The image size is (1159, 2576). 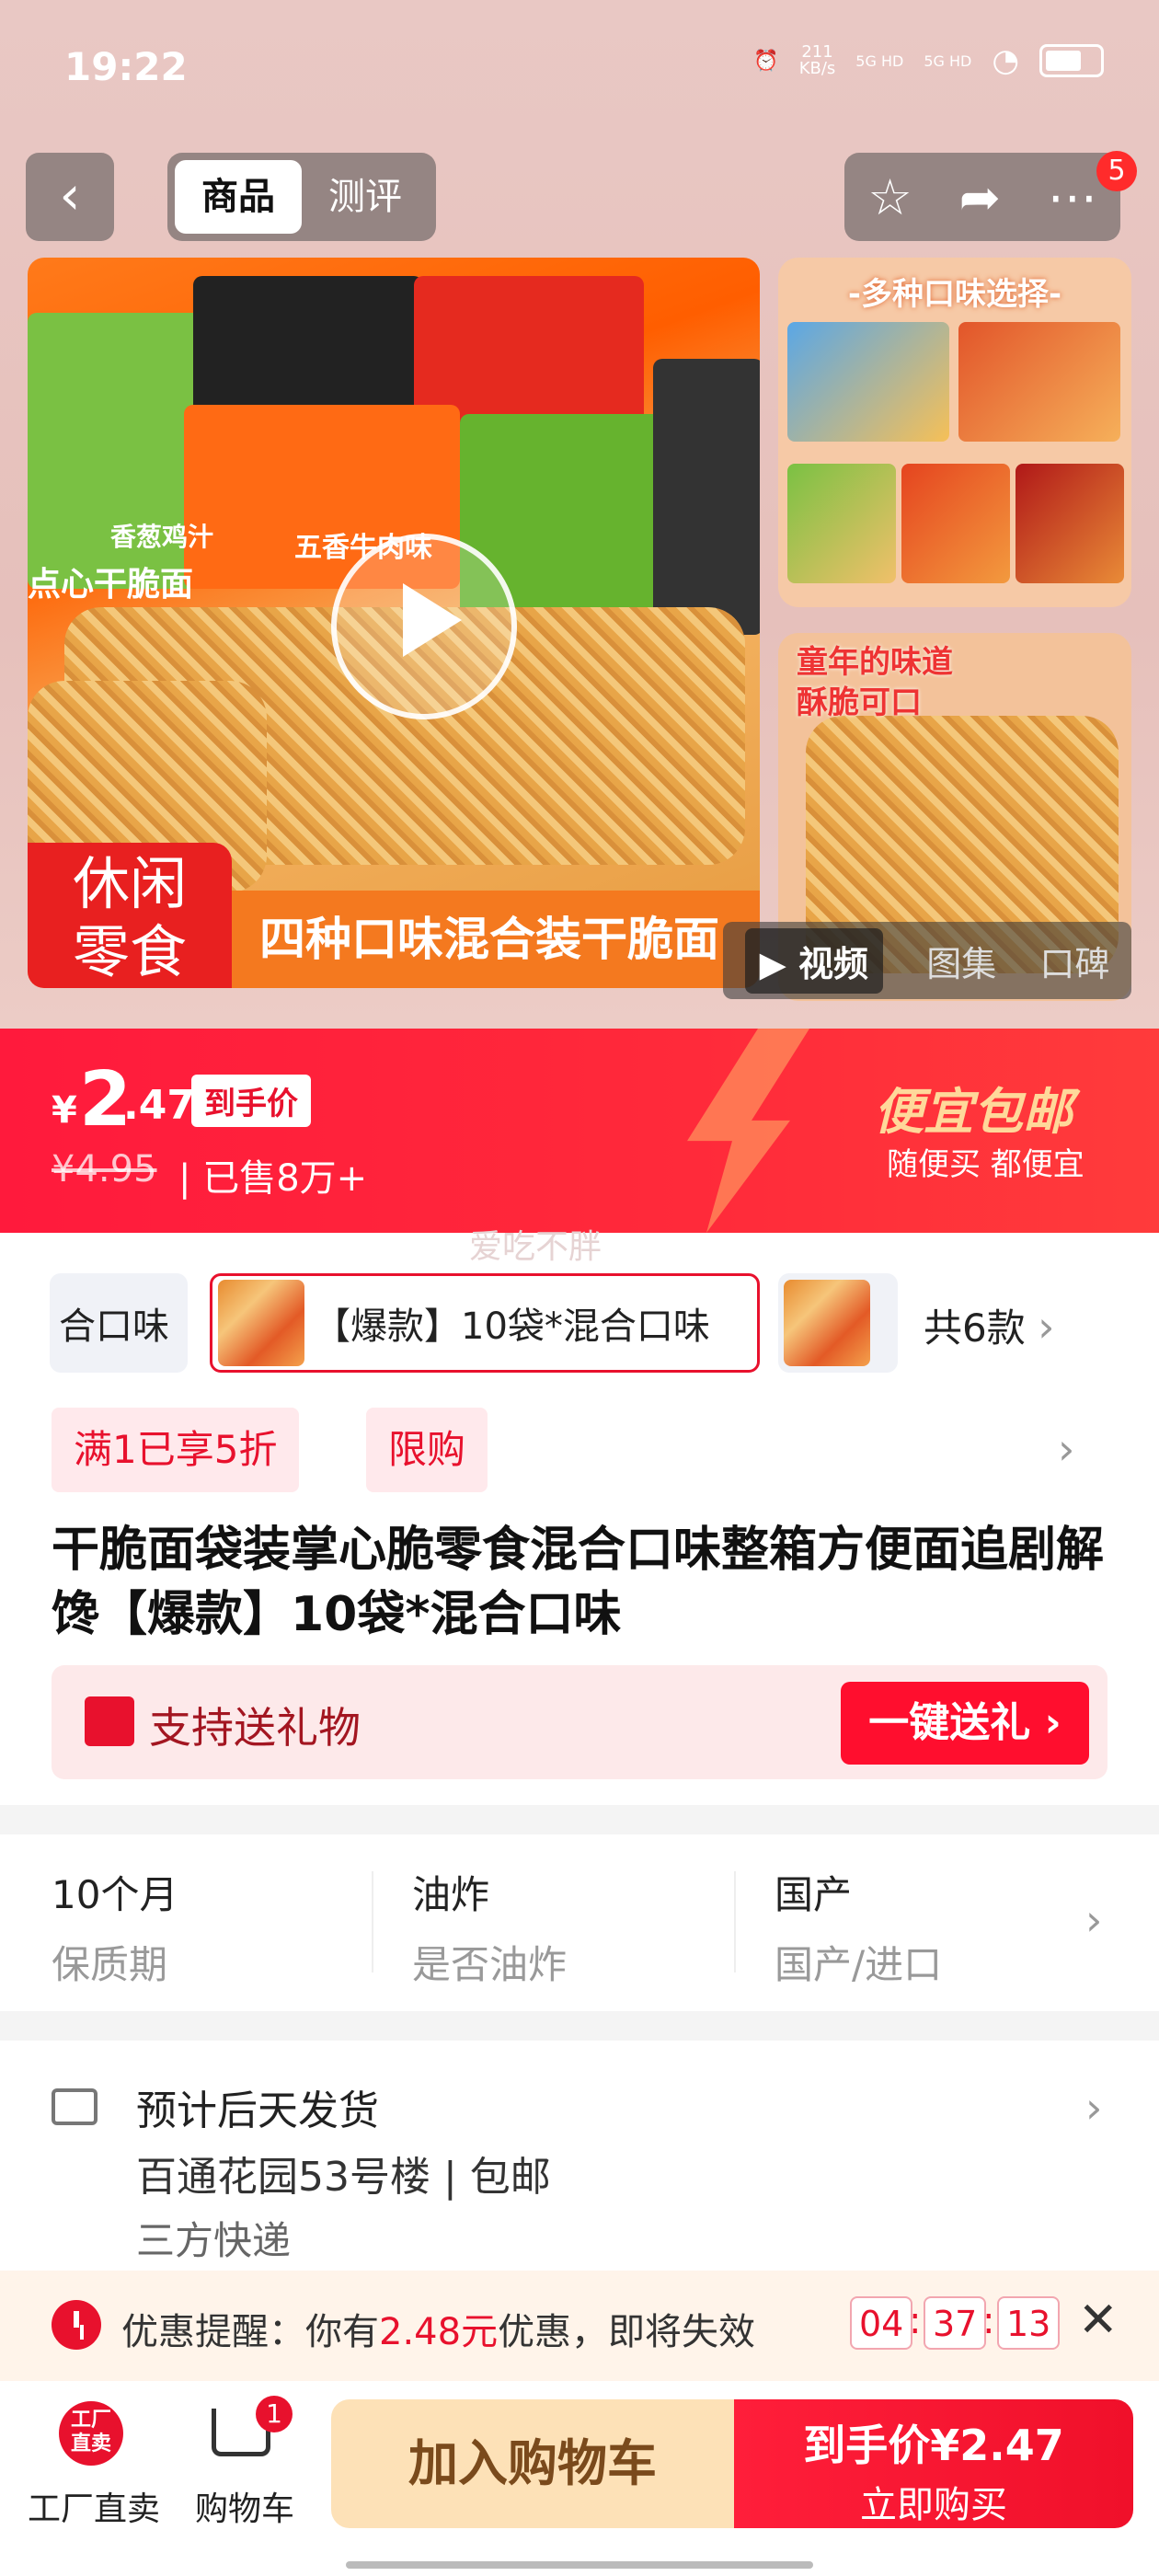 What do you see at coordinates (859, 1964) in the screenshot?
I see `attr-key: 国产/进口` at bounding box center [859, 1964].